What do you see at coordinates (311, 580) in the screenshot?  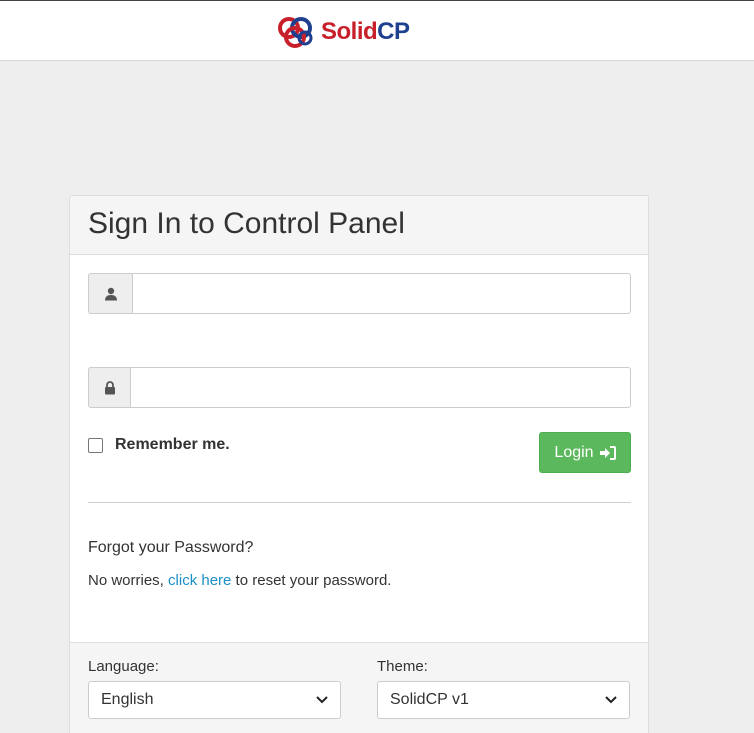 I see `forgot-text-after: to reset your password.` at bounding box center [311, 580].